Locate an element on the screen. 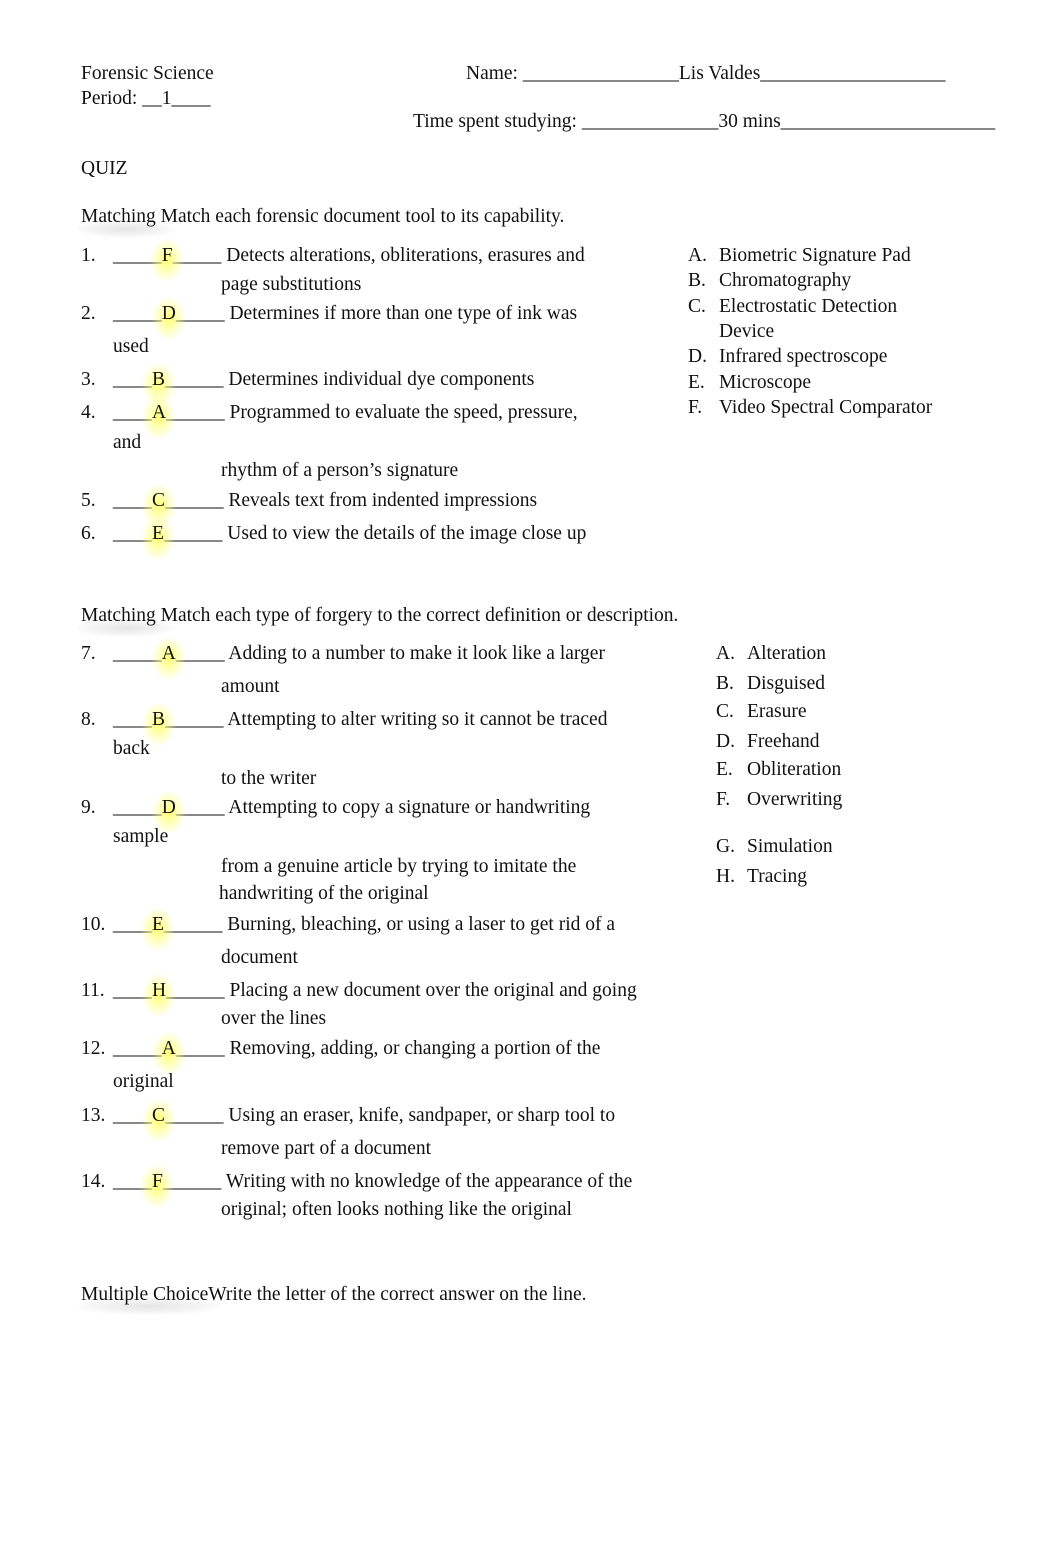 This screenshot has width=1062, height=1561. choice-item: C. Electrostatic Detection is located at coordinates (792, 307).